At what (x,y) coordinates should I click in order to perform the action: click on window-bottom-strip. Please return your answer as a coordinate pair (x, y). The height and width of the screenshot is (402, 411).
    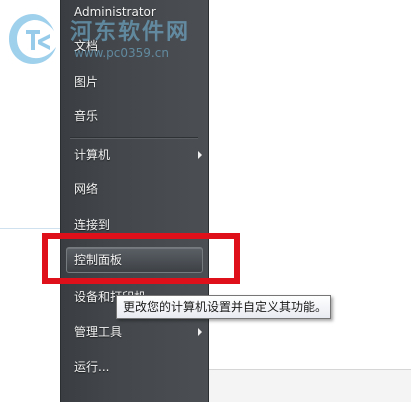
    Looking at the image, I should click on (310, 386).